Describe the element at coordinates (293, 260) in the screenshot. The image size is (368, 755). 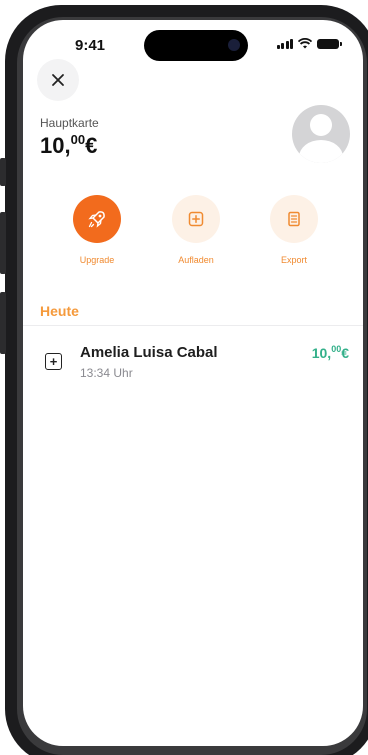
I see `export-label: Export` at that location.